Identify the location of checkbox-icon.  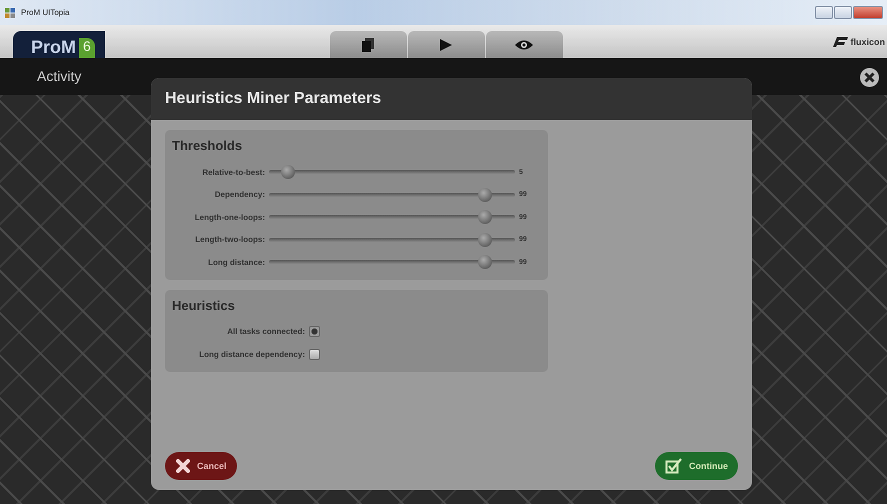
(674, 466).